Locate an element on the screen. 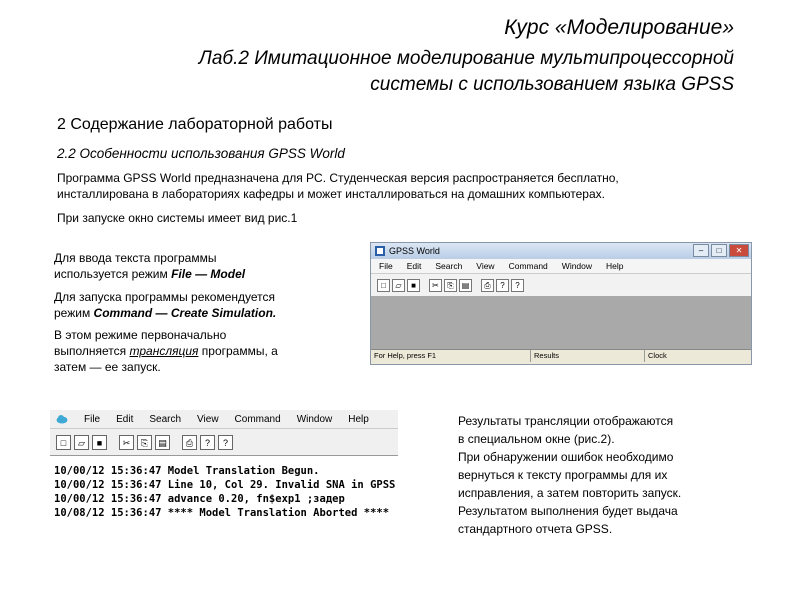 Image resolution: width=794 pixels, height=595 pixels. window-titlebar: GPSS World – □ ✕ is located at coordinates (561, 251).